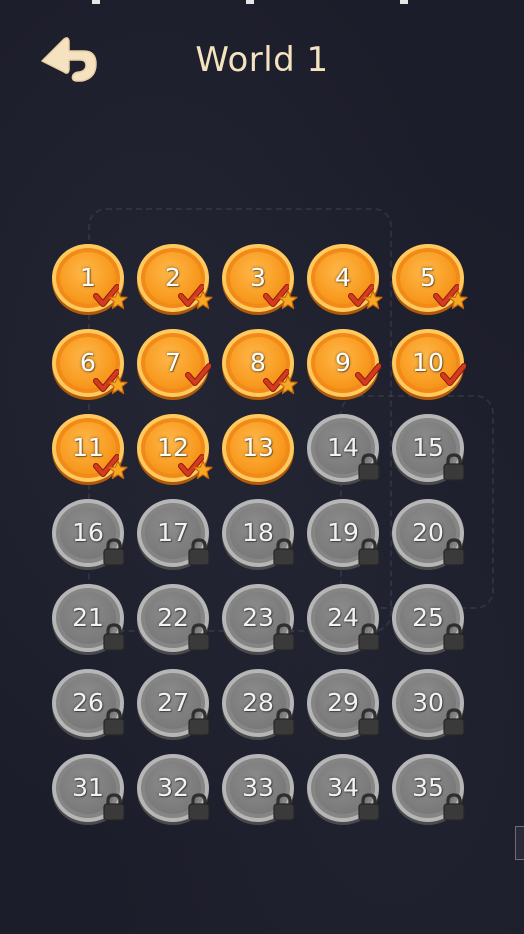 The image size is (524, 934). Describe the element at coordinates (258, 618) in the screenshot. I see `level-button-23: 23` at that location.